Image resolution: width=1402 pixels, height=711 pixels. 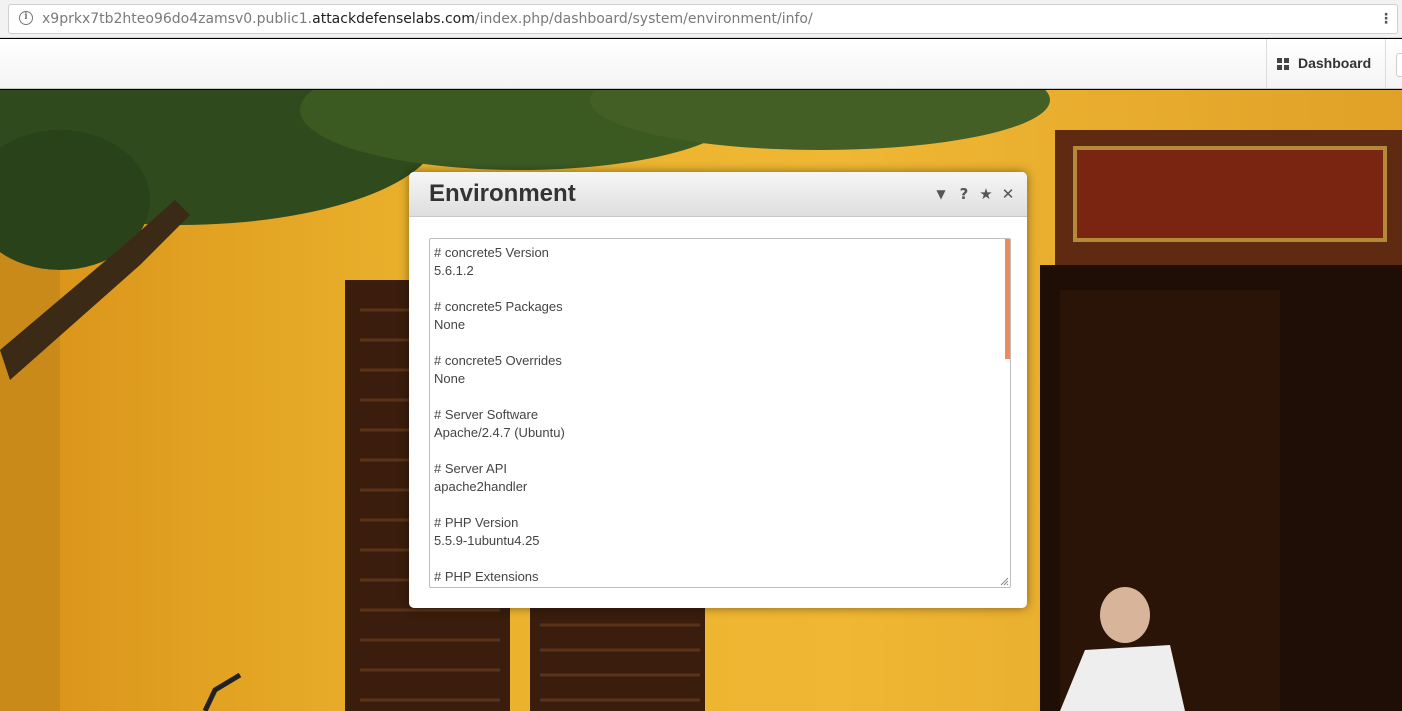 I want to click on environment-line: 5.5.9-1ubuntu4.25, so click(x=487, y=540).